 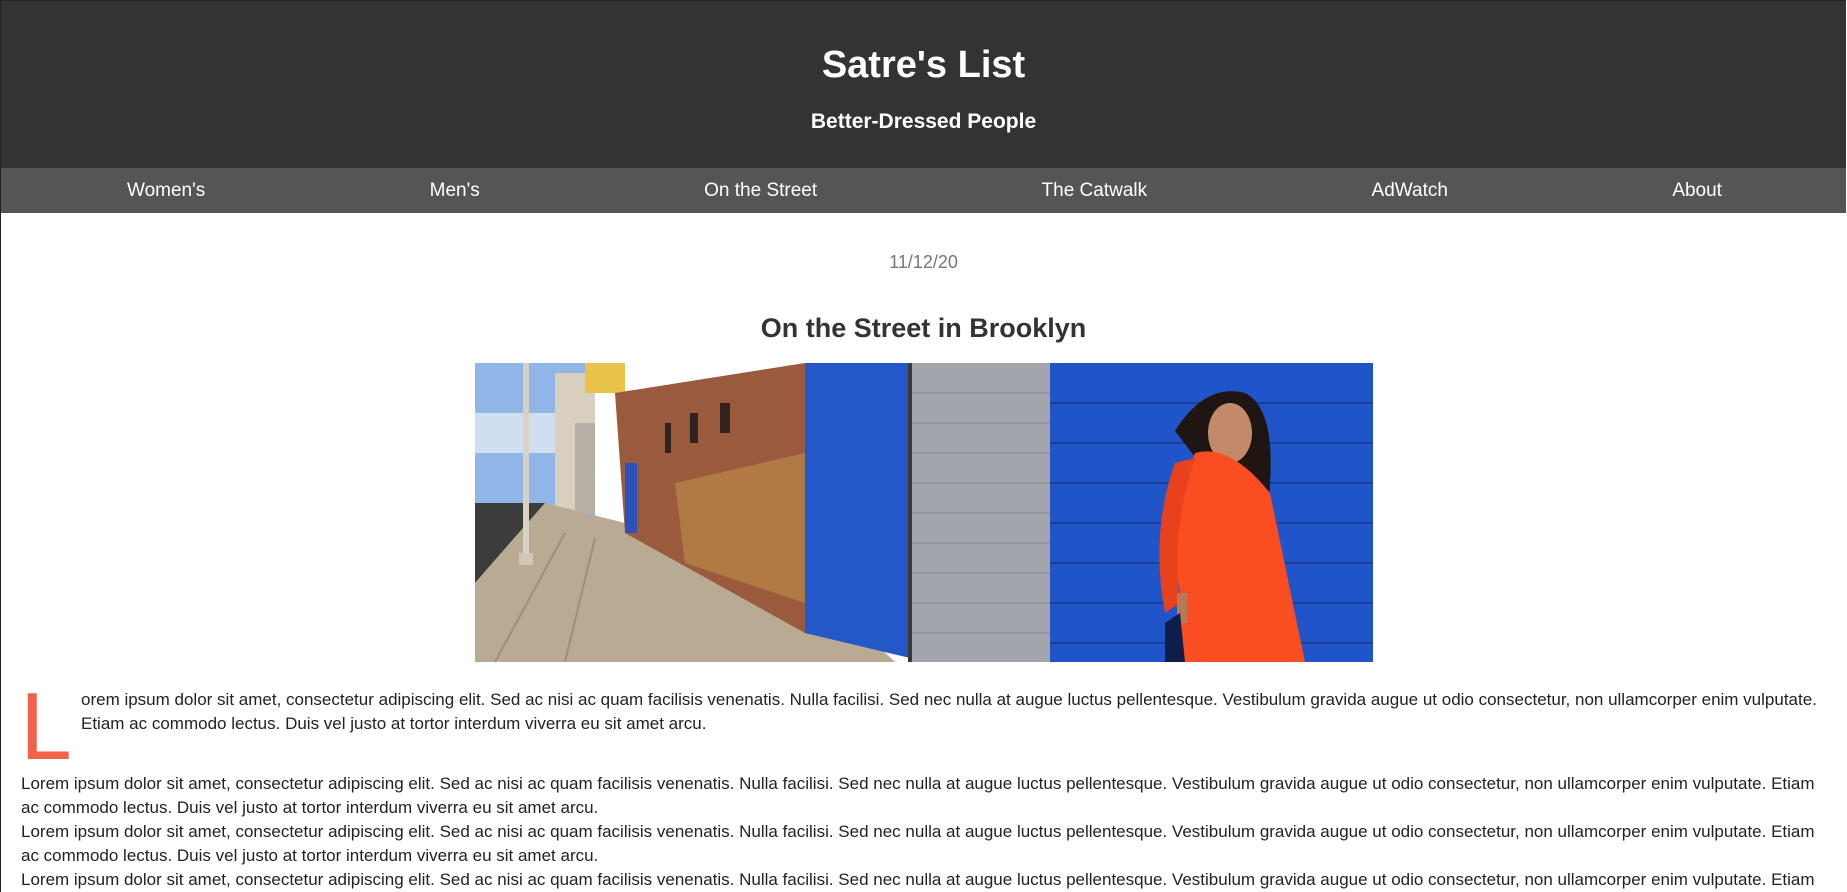 What do you see at coordinates (857, 510) in the screenshot?
I see `blue-panel` at bounding box center [857, 510].